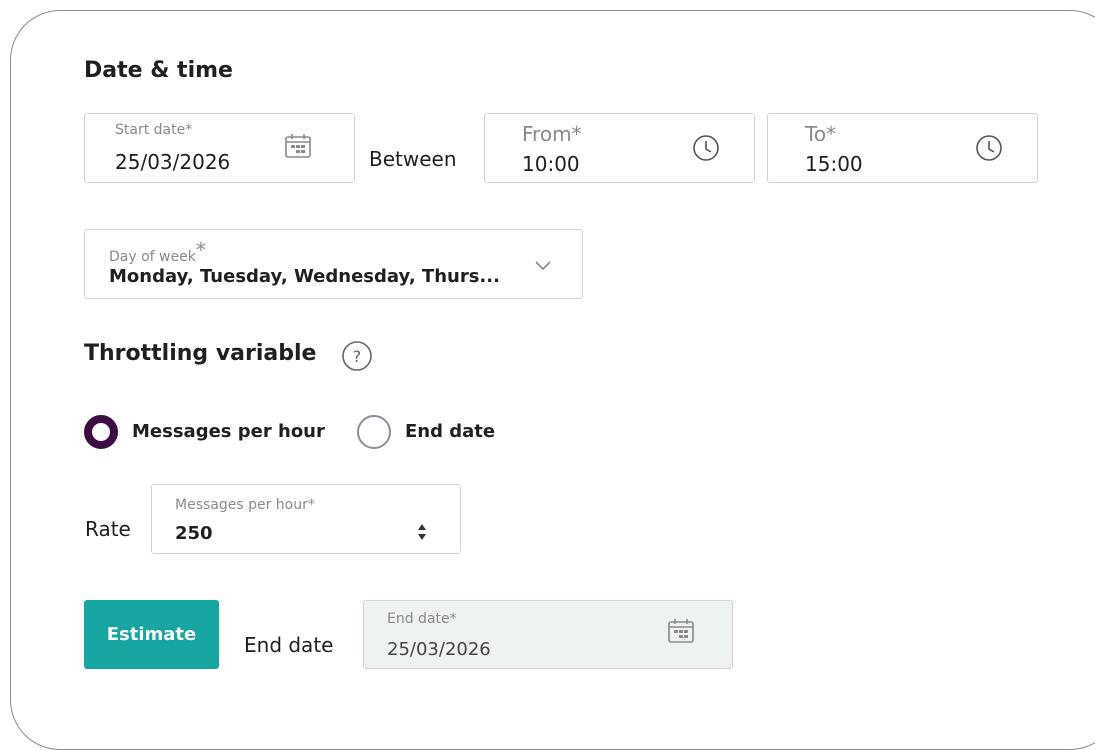 The image size is (1095, 750). I want to click on required-mark: *, so click(200, 250).